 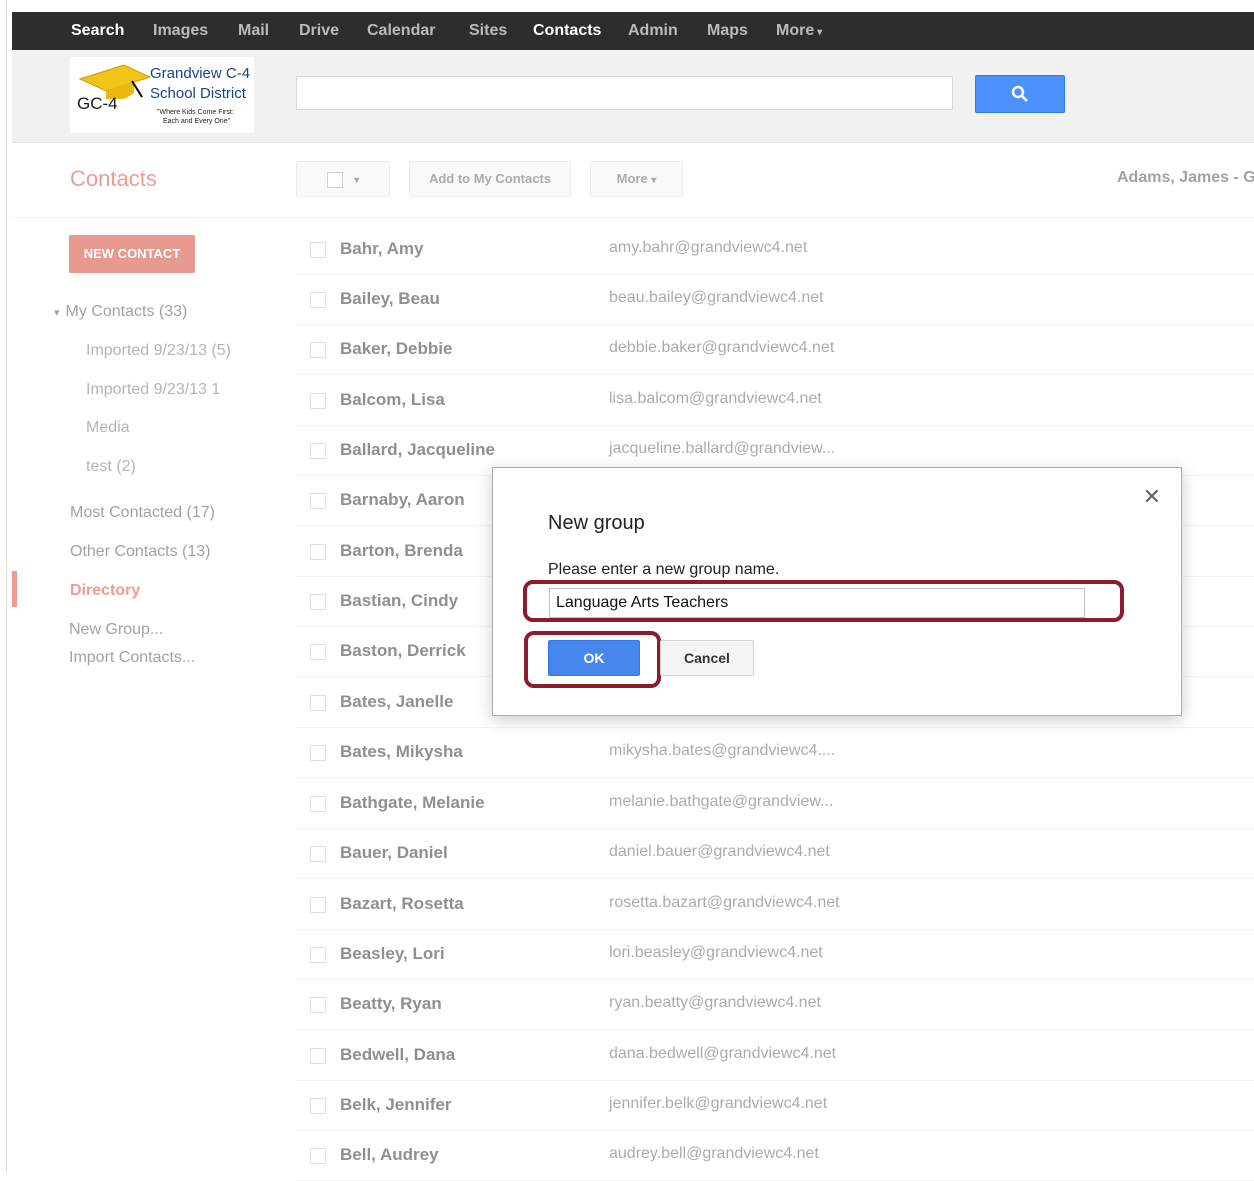 I want to click on nav-more: More ▾, so click(x=799, y=31).